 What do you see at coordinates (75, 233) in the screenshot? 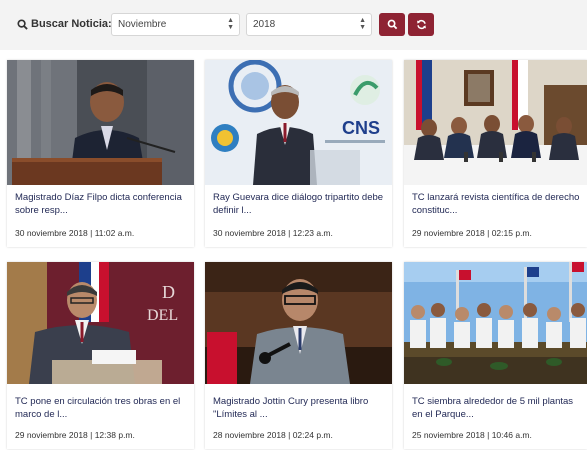
I see `news-date: 30 noviembre 2018 | 11:02 a.m.` at bounding box center [75, 233].